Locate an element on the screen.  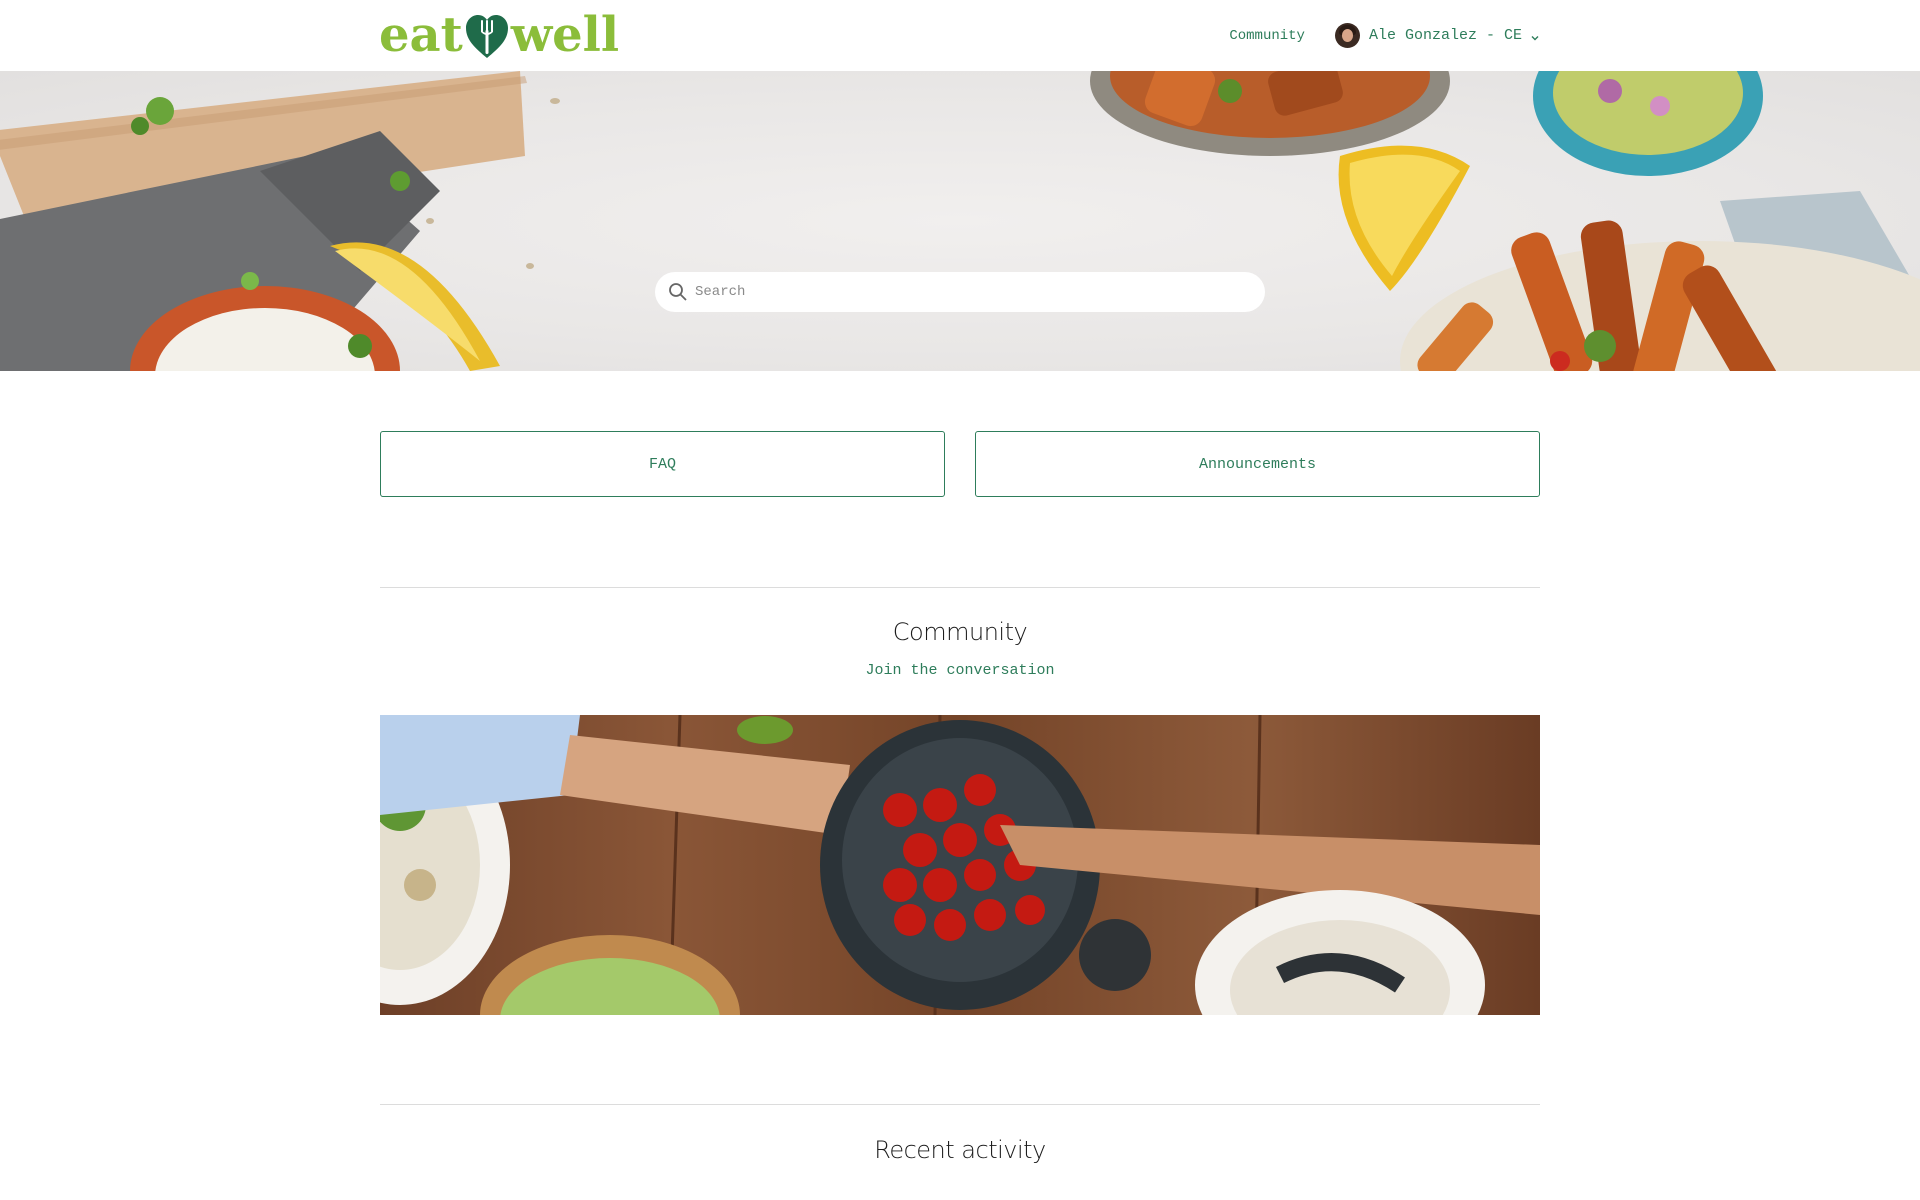
header-nav: Community Ale Gonzalez - CE is located at coordinates (1384, 35).